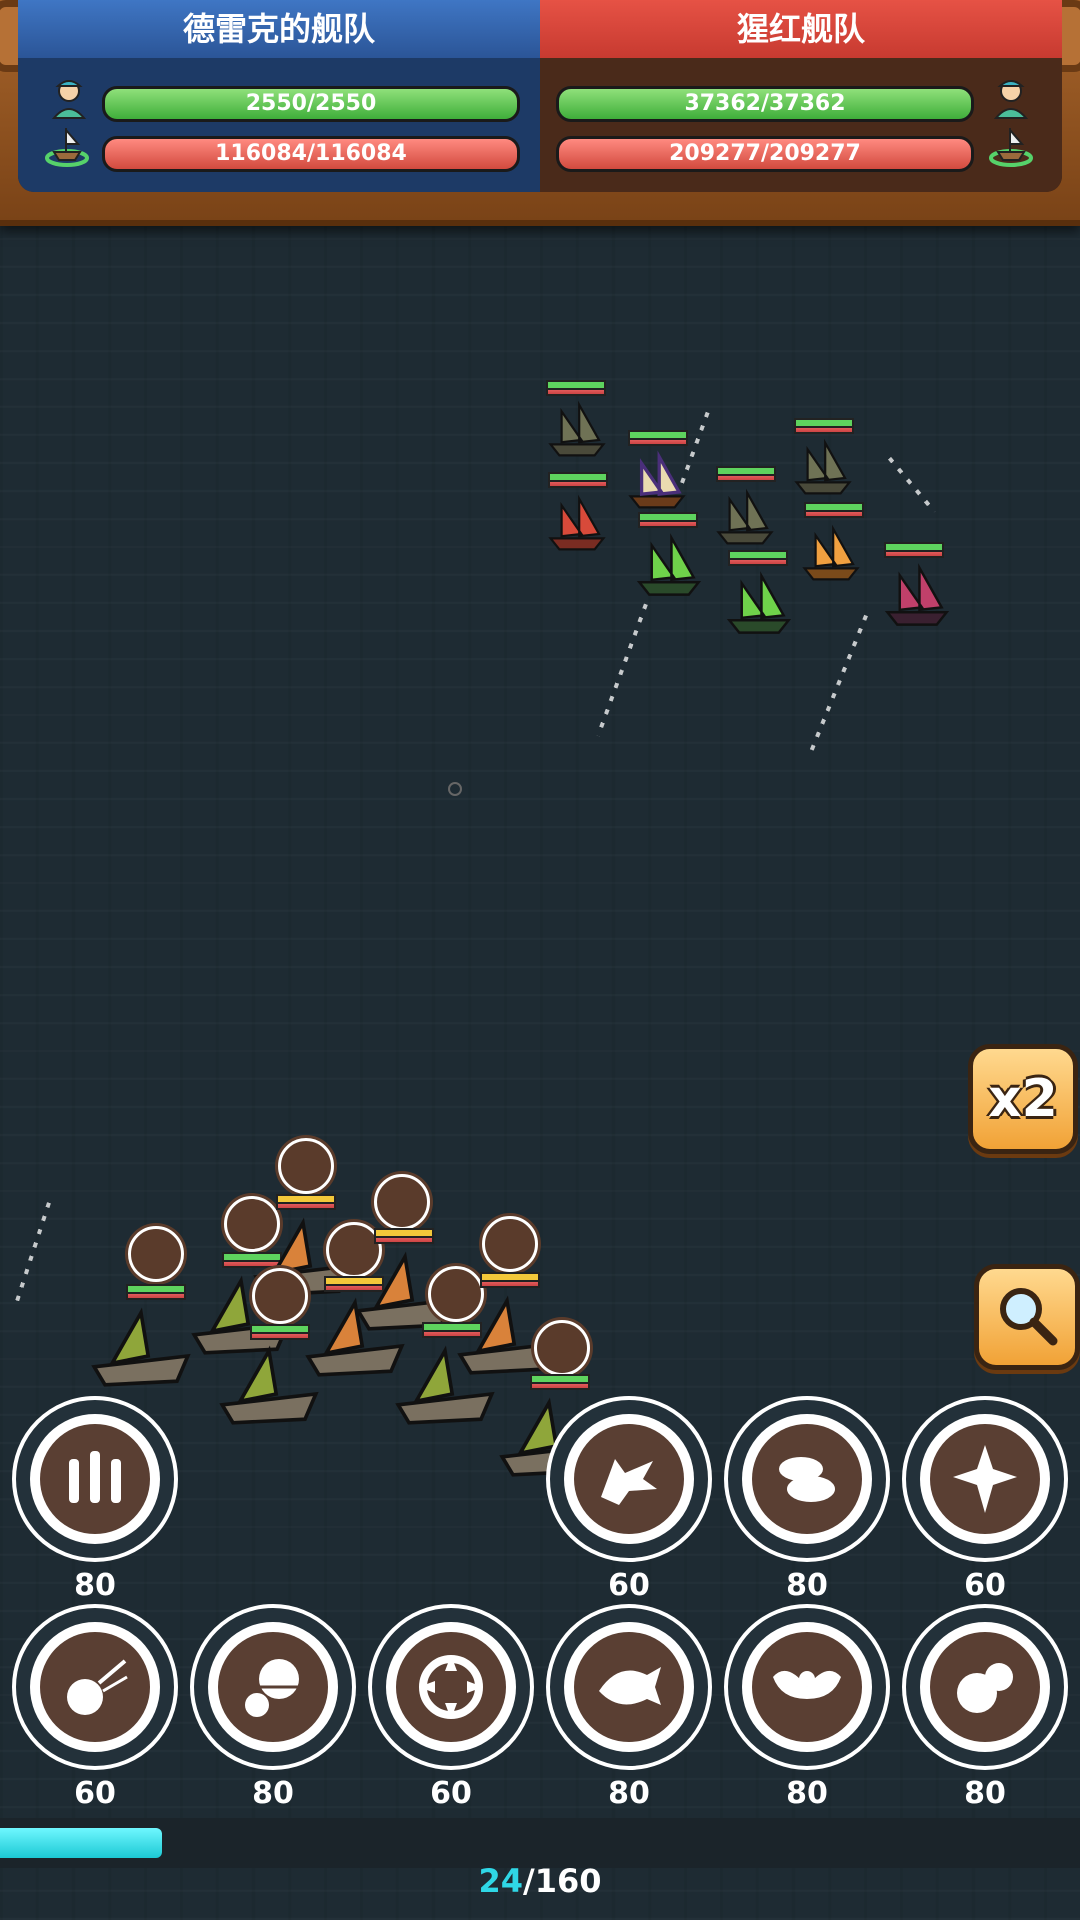 The width and height of the screenshot is (1080, 1920). What do you see at coordinates (311, 104) in the screenshot?
I see `left-crew-hp-bar: 2550/2550` at bounding box center [311, 104].